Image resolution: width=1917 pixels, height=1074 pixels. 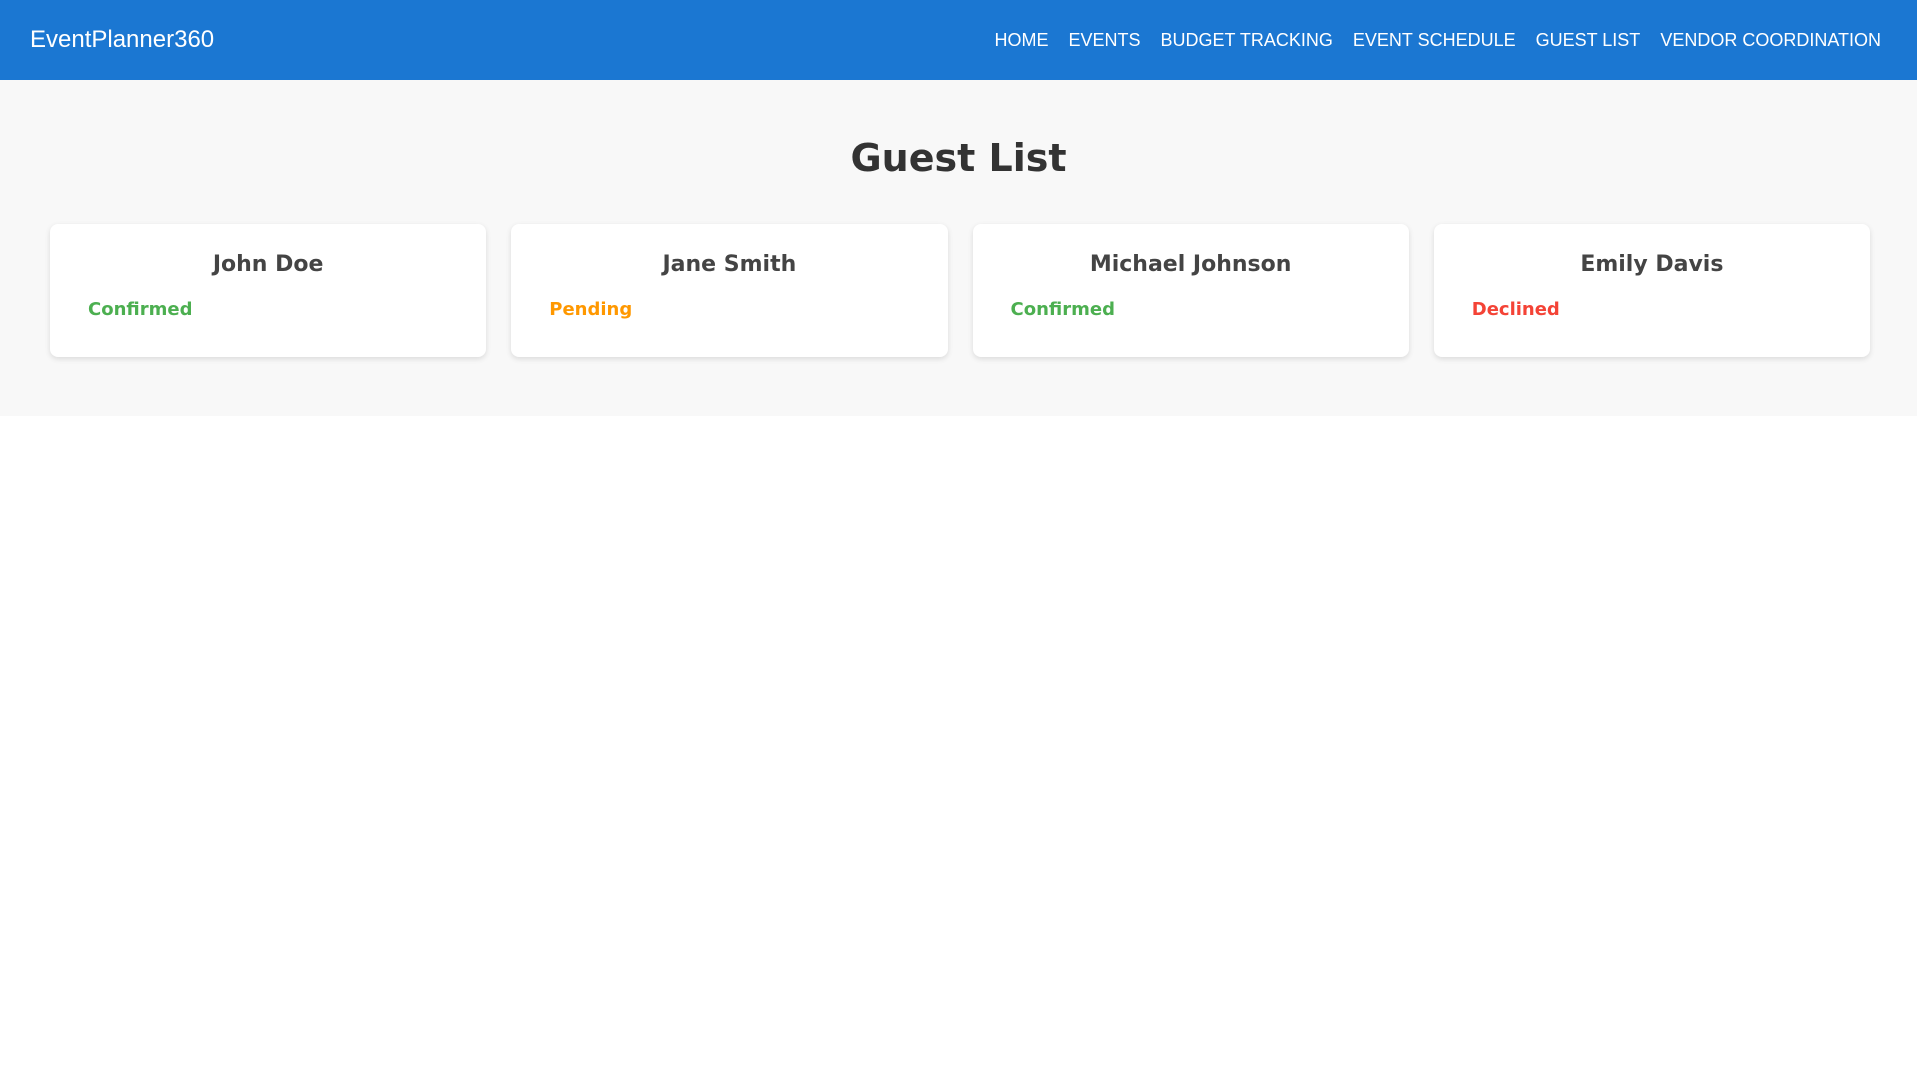 What do you see at coordinates (1515, 309) in the screenshot?
I see `guest-status-badge: Declined` at bounding box center [1515, 309].